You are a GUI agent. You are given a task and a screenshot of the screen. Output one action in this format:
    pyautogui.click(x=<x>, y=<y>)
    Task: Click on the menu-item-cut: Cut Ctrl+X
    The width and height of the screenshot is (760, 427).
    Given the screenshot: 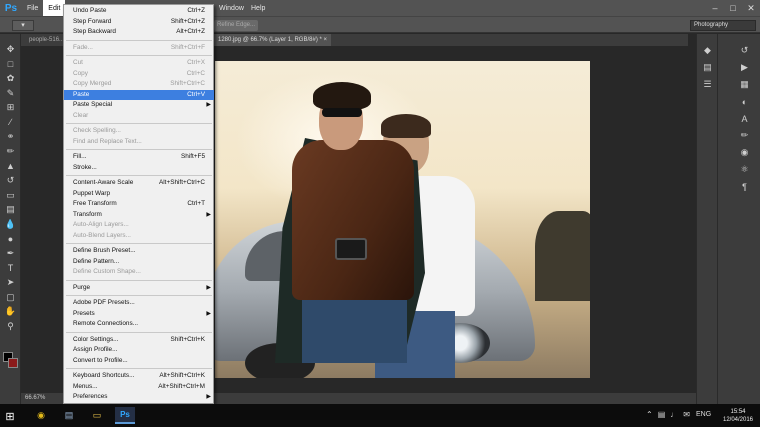 What is the action you would take?
    pyautogui.click(x=139, y=63)
    